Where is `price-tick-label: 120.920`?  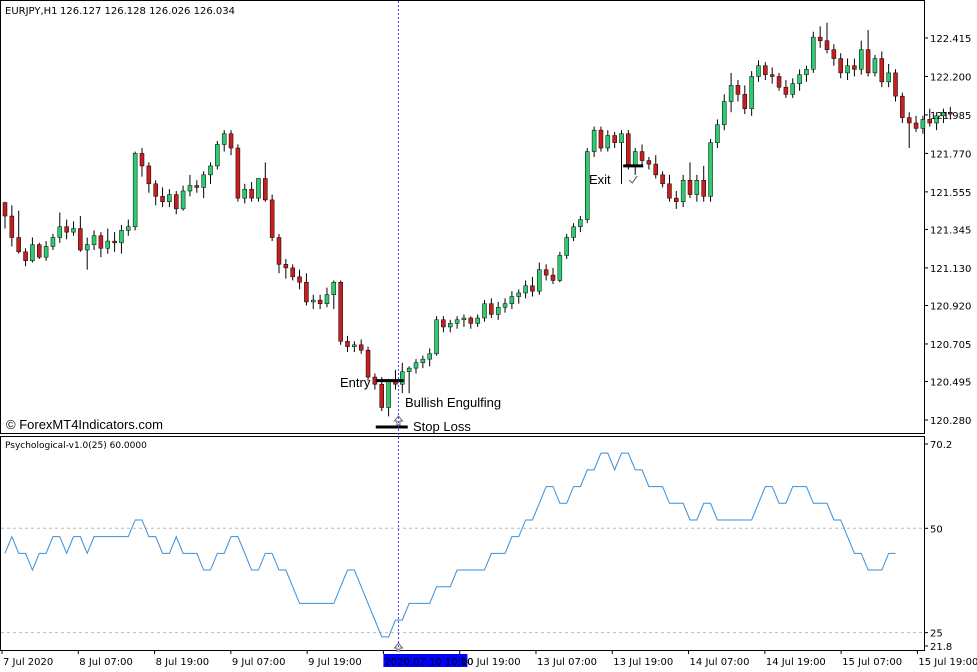
price-tick-label: 120.920 is located at coordinates (950, 306).